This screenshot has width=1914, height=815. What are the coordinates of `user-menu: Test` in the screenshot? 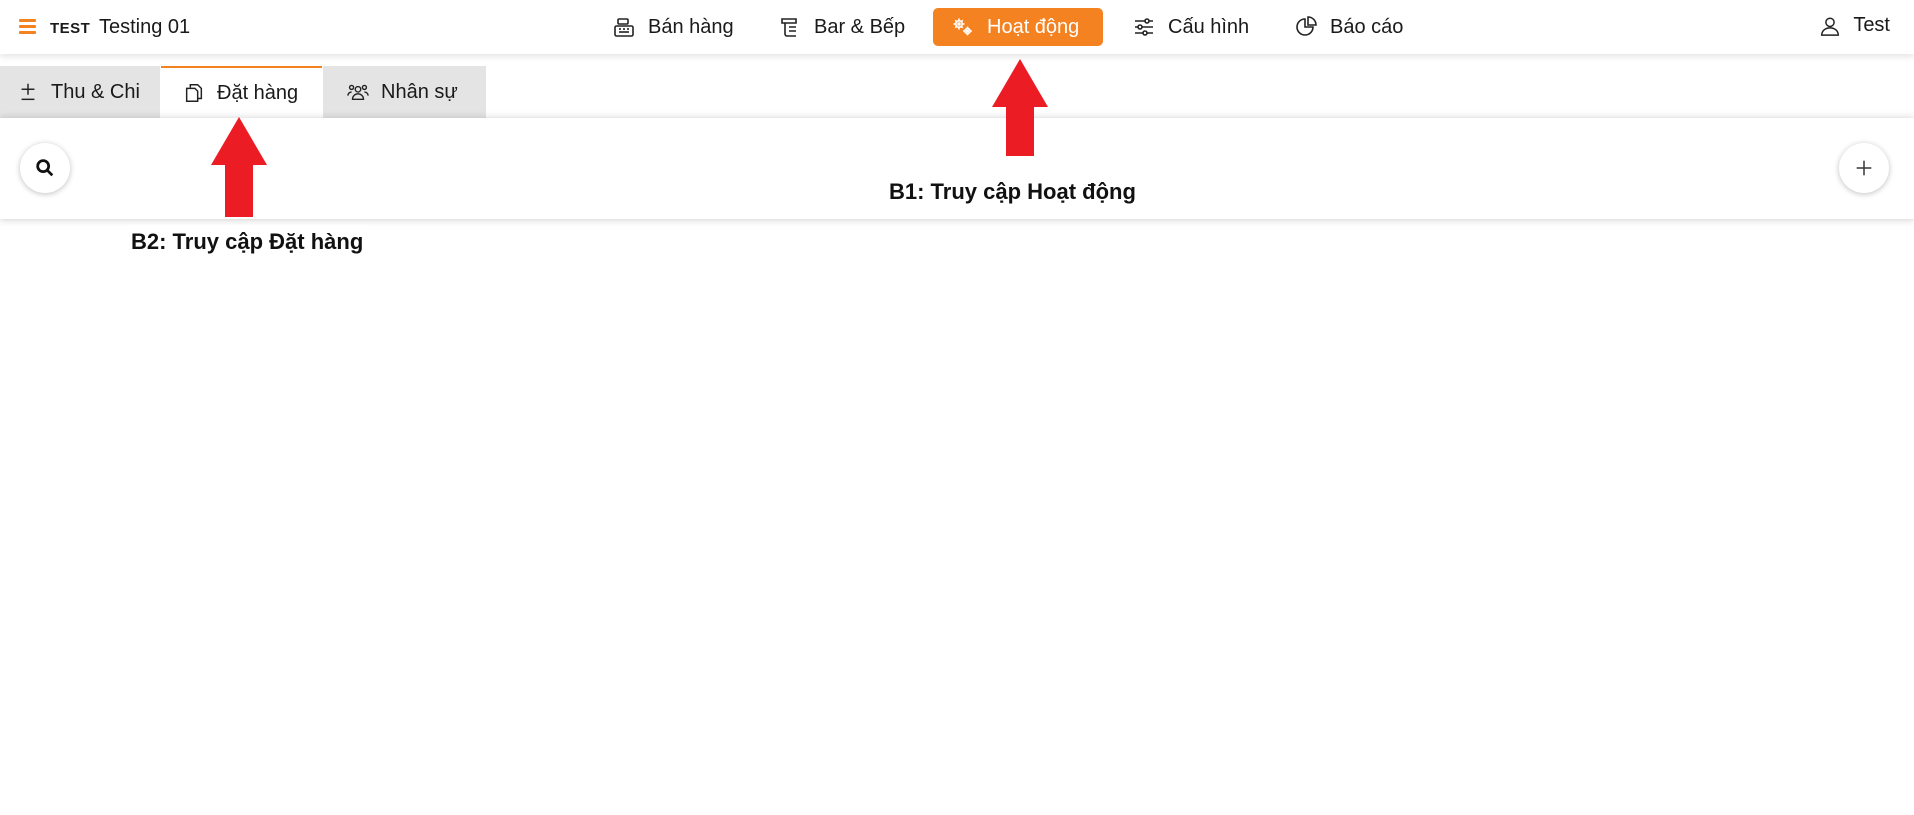 It's located at (1854, 25).